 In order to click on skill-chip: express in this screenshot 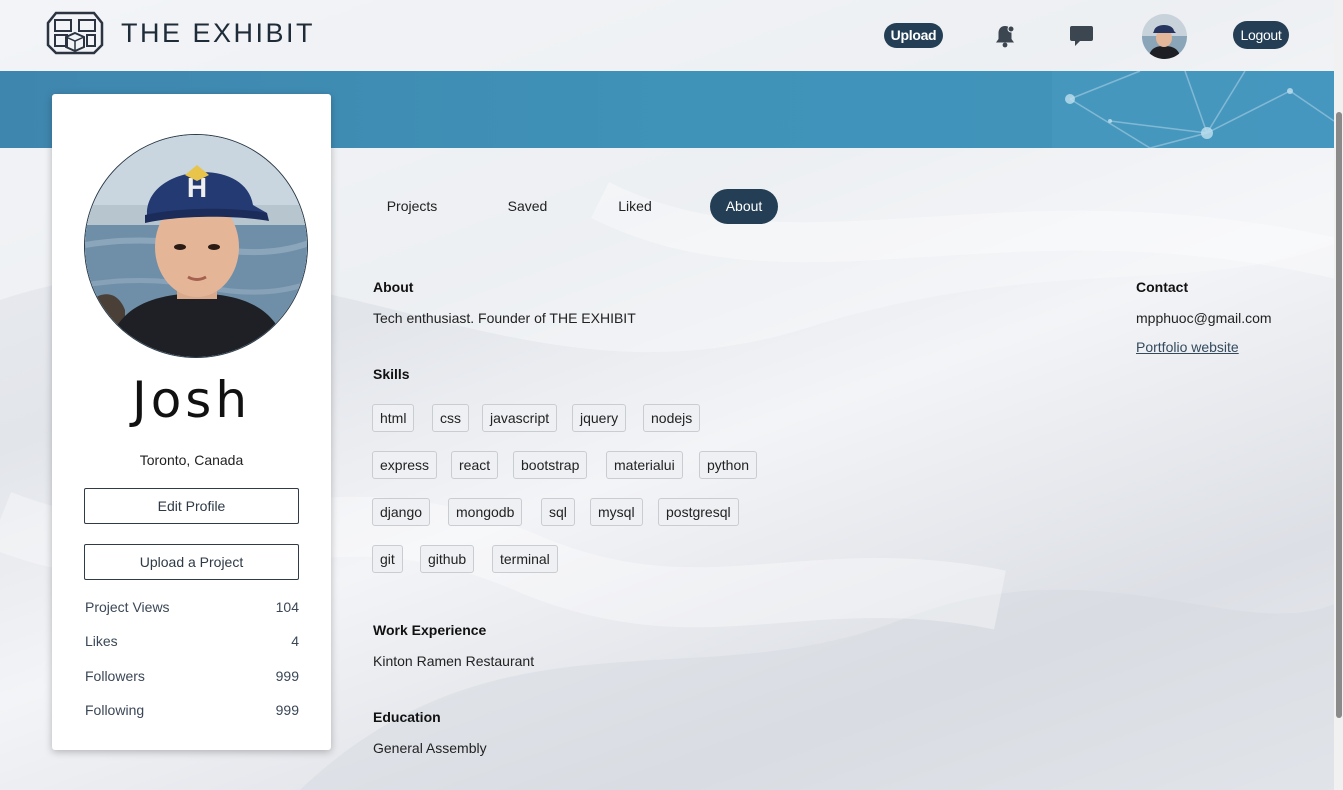, I will do `click(405, 465)`.